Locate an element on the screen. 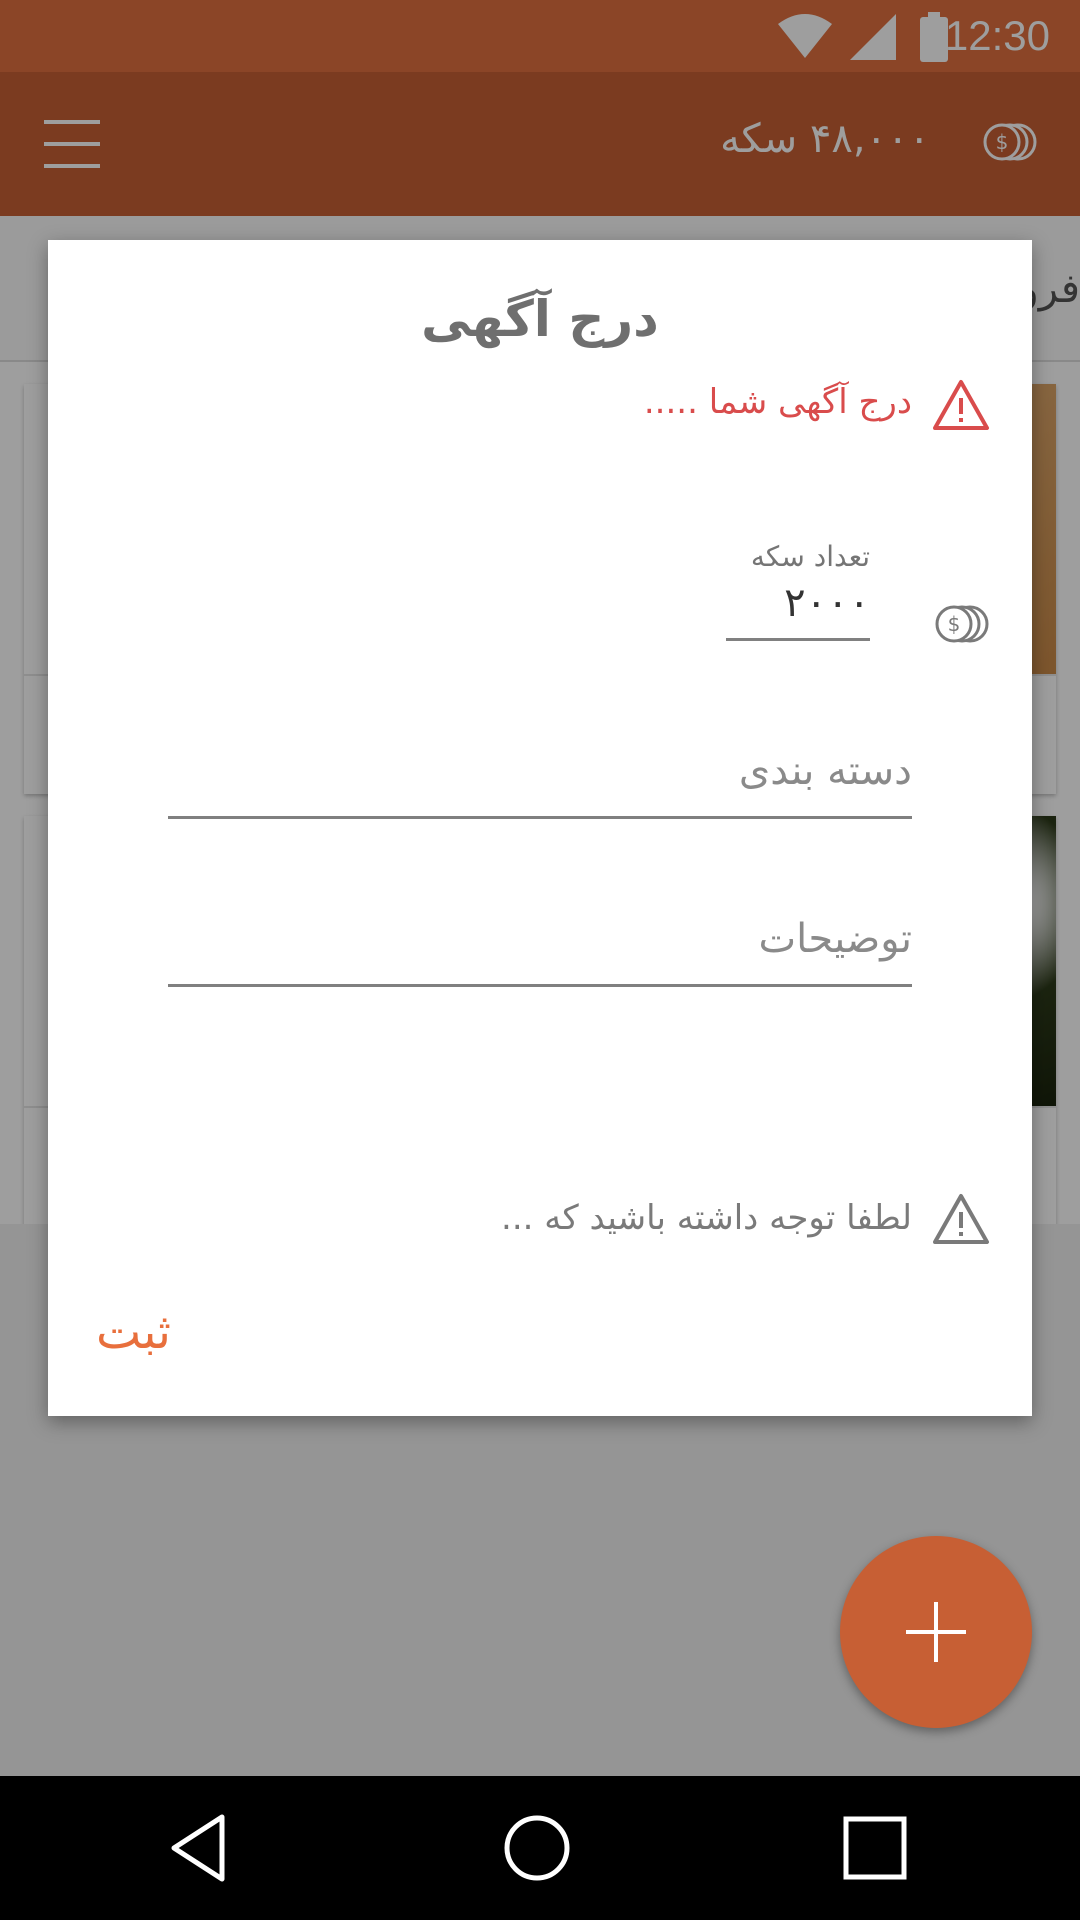 This screenshot has height=1920, width=1080. description-field: توضیحات is located at coordinates (540, 949).